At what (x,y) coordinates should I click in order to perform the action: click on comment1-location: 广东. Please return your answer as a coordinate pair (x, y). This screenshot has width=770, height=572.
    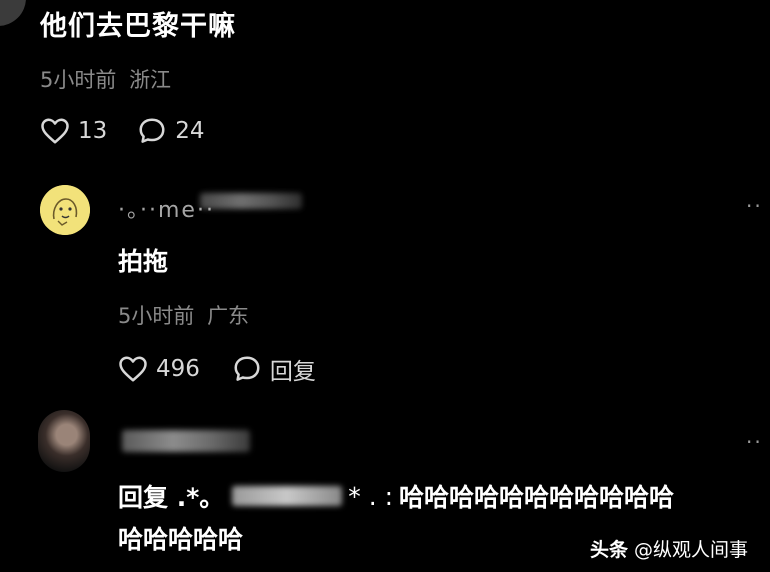
    Looking at the image, I should click on (228, 316).